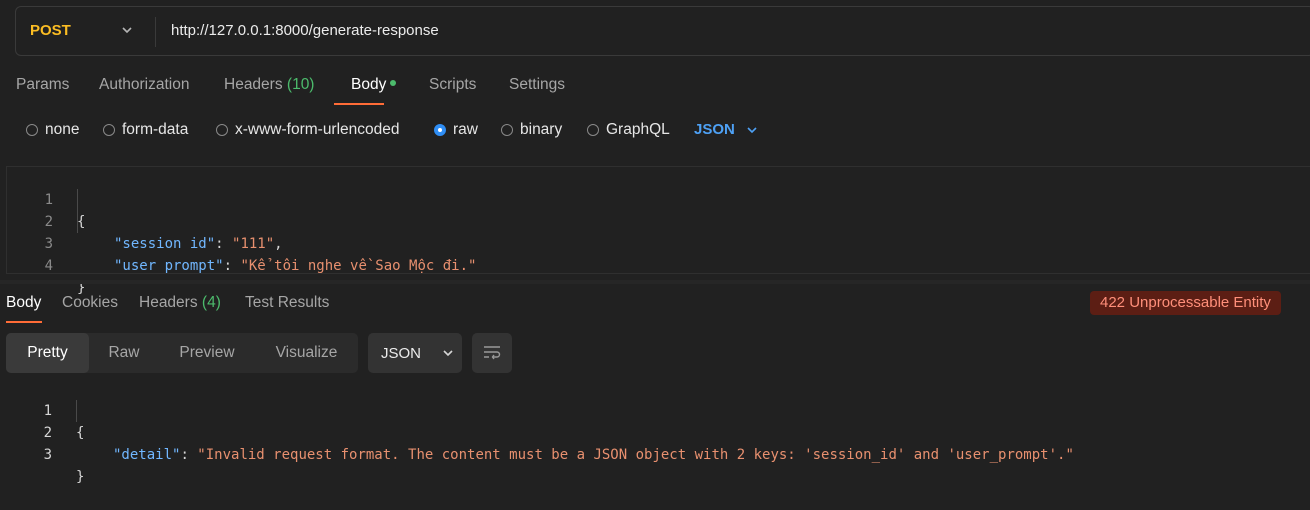 This screenshot has height=510, width=1310. Describe the element at coordinates (47, 353) in the screenshot. I see `view-mode-pretty: Pretty` at that location.